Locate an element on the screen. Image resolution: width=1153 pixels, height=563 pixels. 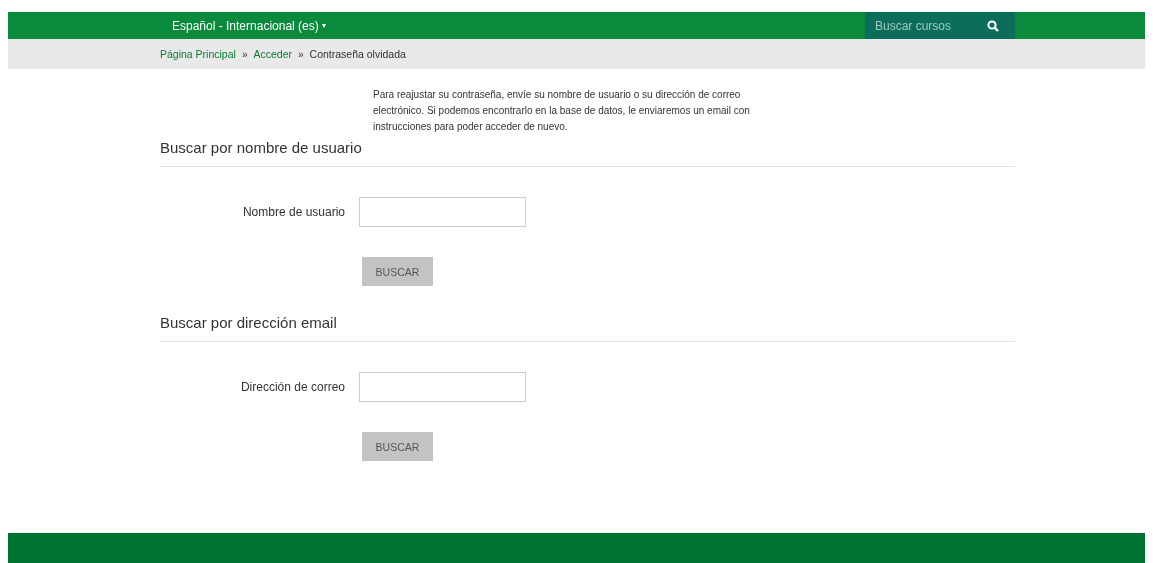
intro-text: Para reajustar su contraseña, envíe su nombre de usuario o su dirección de correo electrónico. Si podemos encontrarlo en la base de datos, le enviaremos un email con instrucciones para poder acceder de nuevo. is located at coordinates (562, 111).